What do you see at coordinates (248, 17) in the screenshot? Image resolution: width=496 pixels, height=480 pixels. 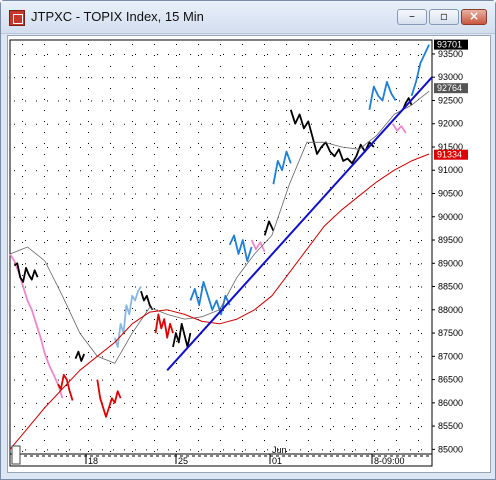 I see `title-bar: JTPXC - TOPIX Index, 15 Min – ▫ ×` at bounding box center [248, 17].